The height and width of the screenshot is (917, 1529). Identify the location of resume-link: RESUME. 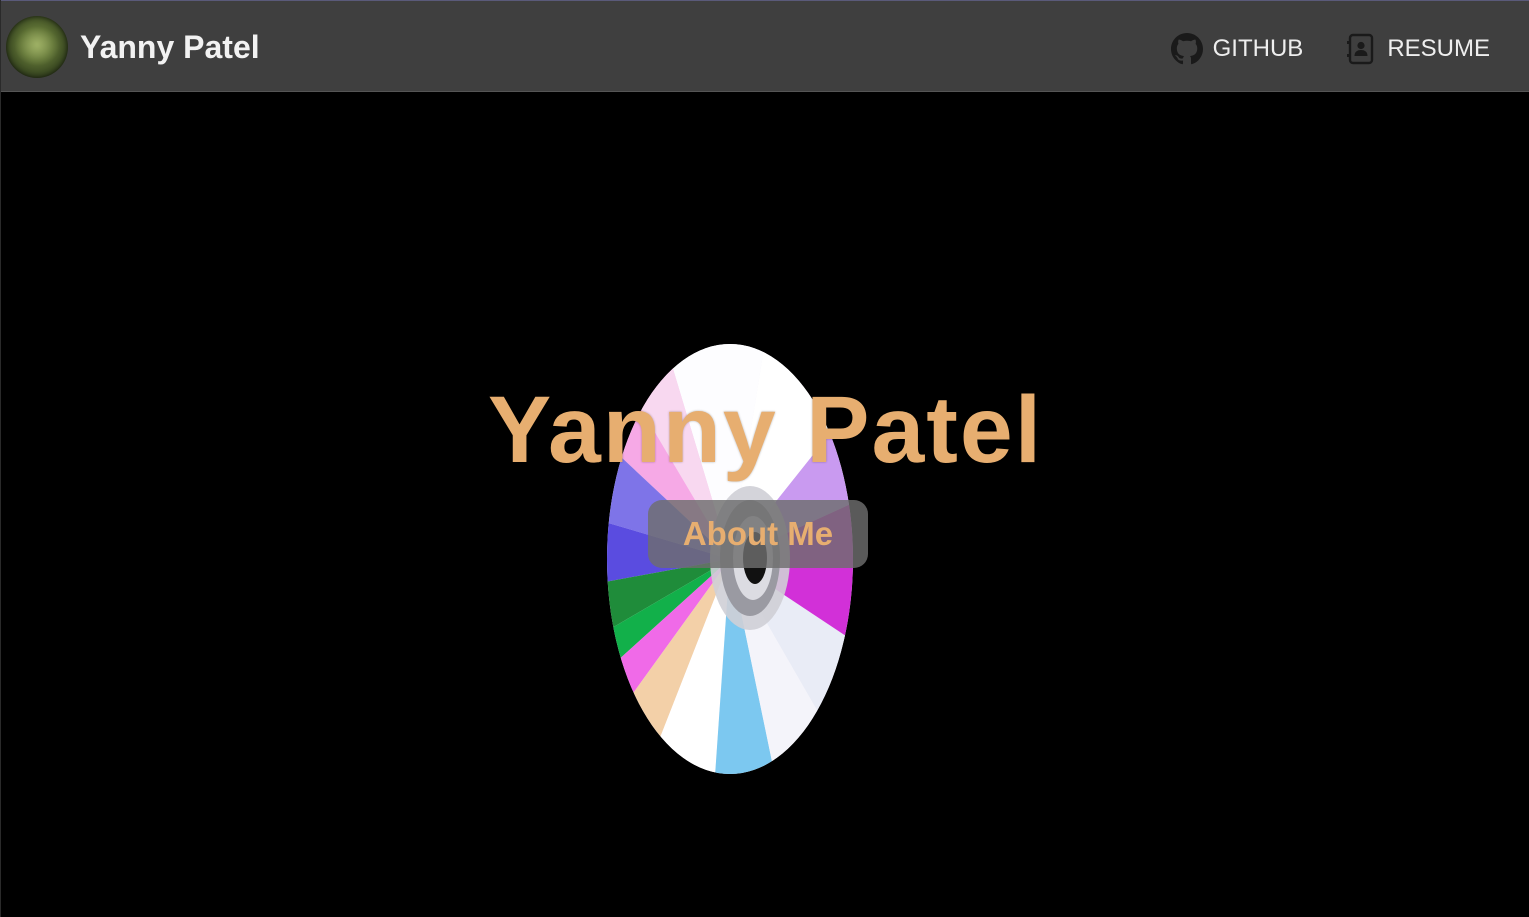
(1417, 49).